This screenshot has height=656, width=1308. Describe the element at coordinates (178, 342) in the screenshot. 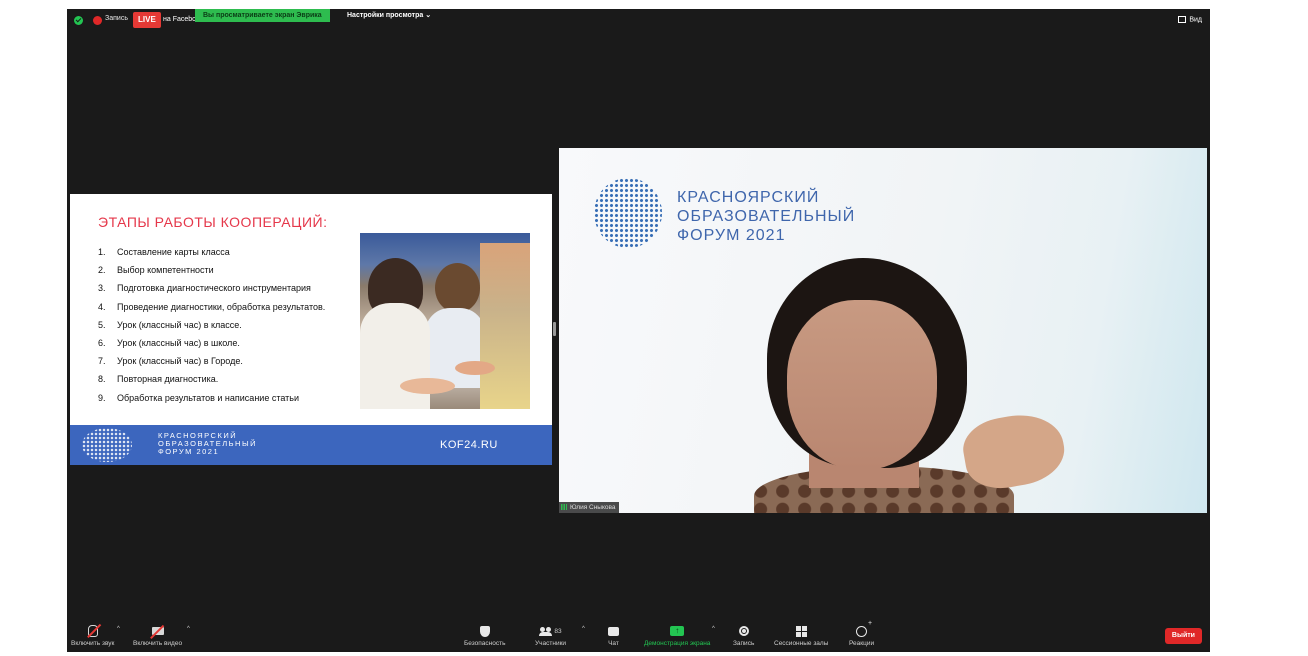

I see `item-text: Урок (классный час) в школе.` at that location.